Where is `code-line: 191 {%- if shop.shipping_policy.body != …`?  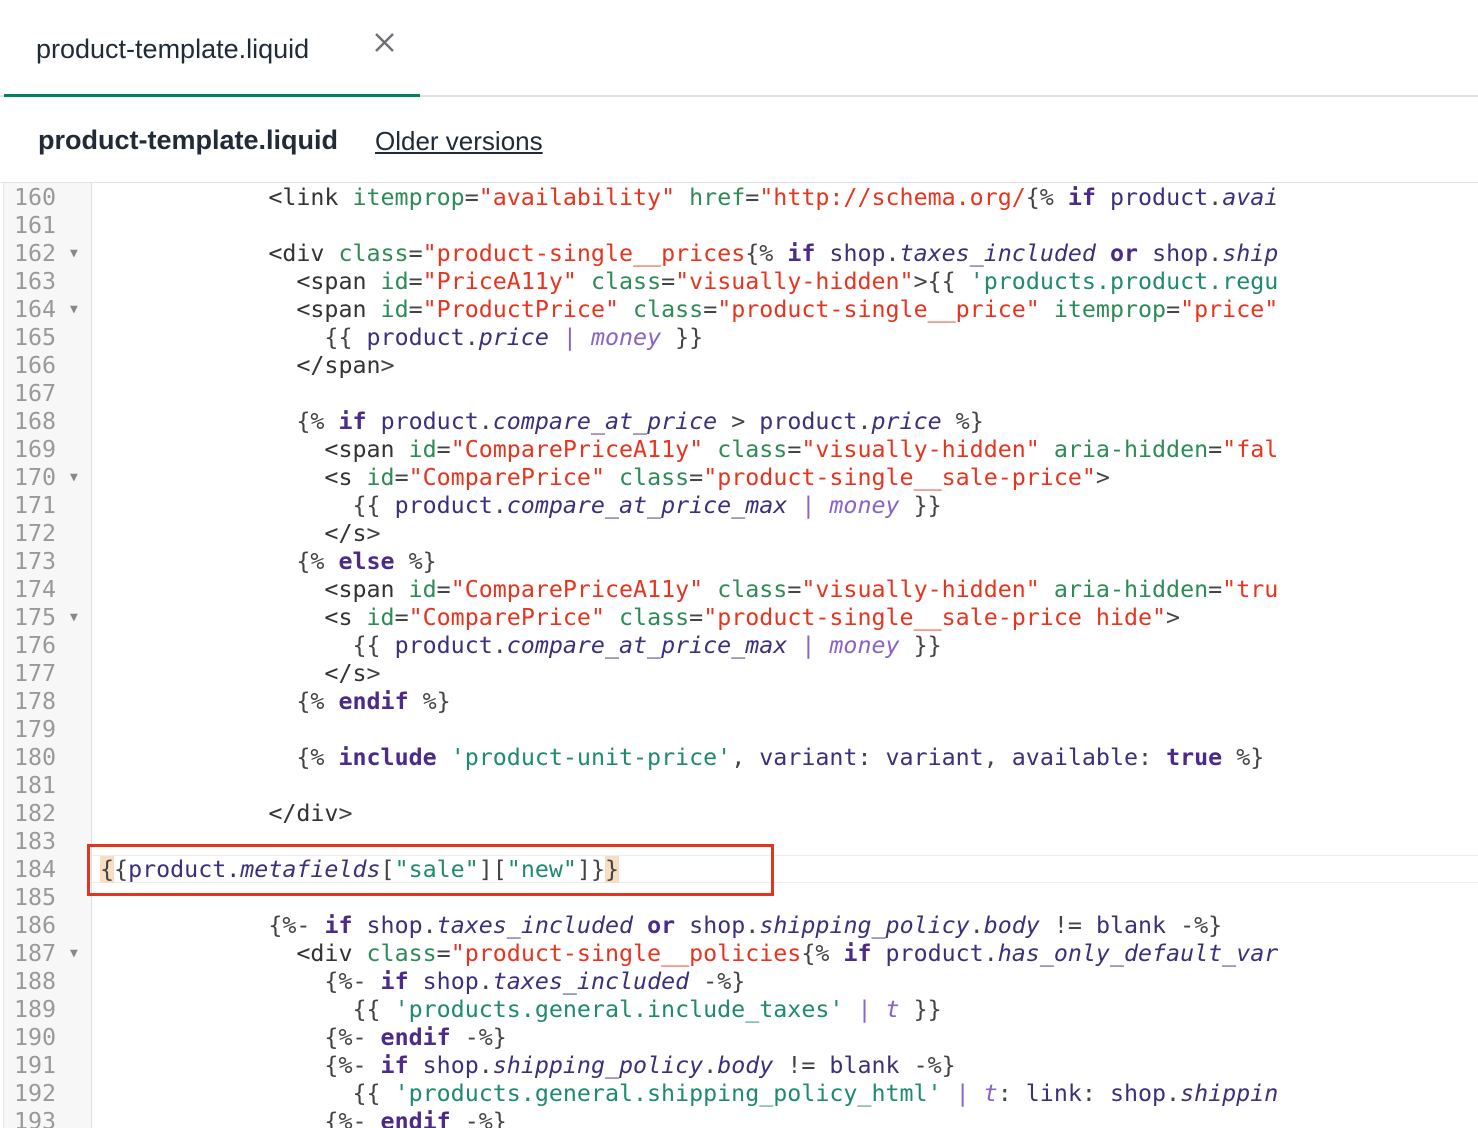
code-line: 191 {%- if shop.shipping_policy.body != … is located at coordinates (739, 1066).